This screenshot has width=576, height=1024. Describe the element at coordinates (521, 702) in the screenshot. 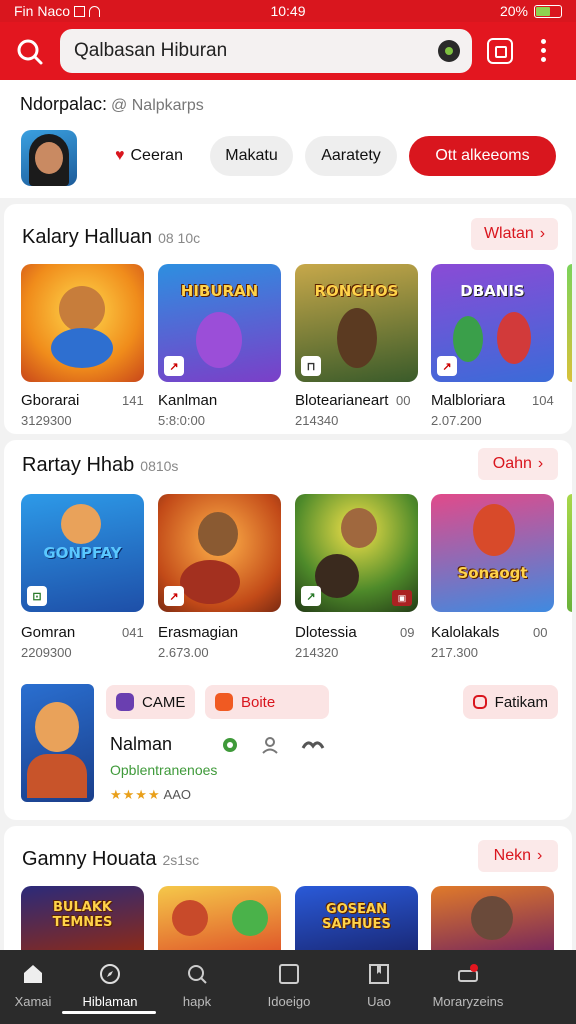

I see `featured-action-label: Fatikam` at that location.